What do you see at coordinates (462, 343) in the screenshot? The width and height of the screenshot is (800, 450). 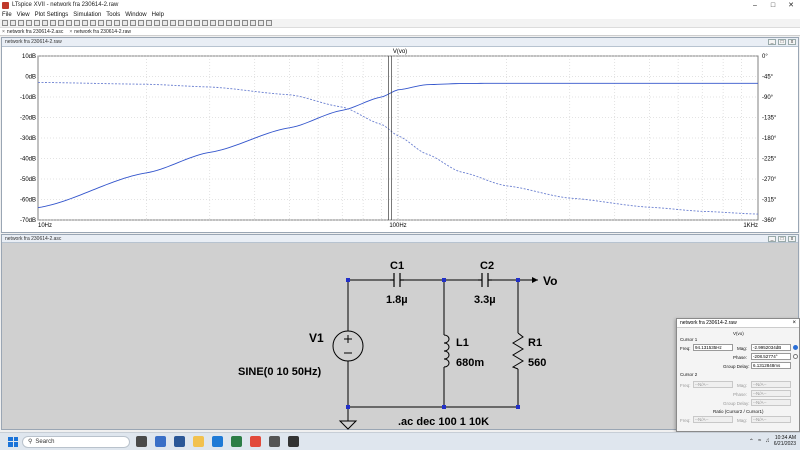 I see `l1-name: L1` at bounding box center [462, 343].